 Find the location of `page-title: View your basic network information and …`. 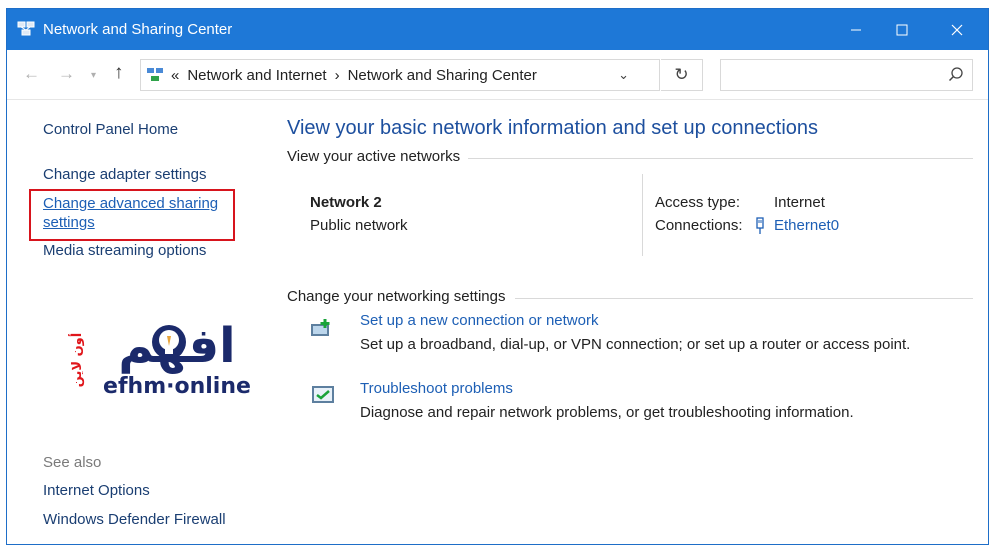

page-title: View your basic network information and … is located at coordinates (553, 128).